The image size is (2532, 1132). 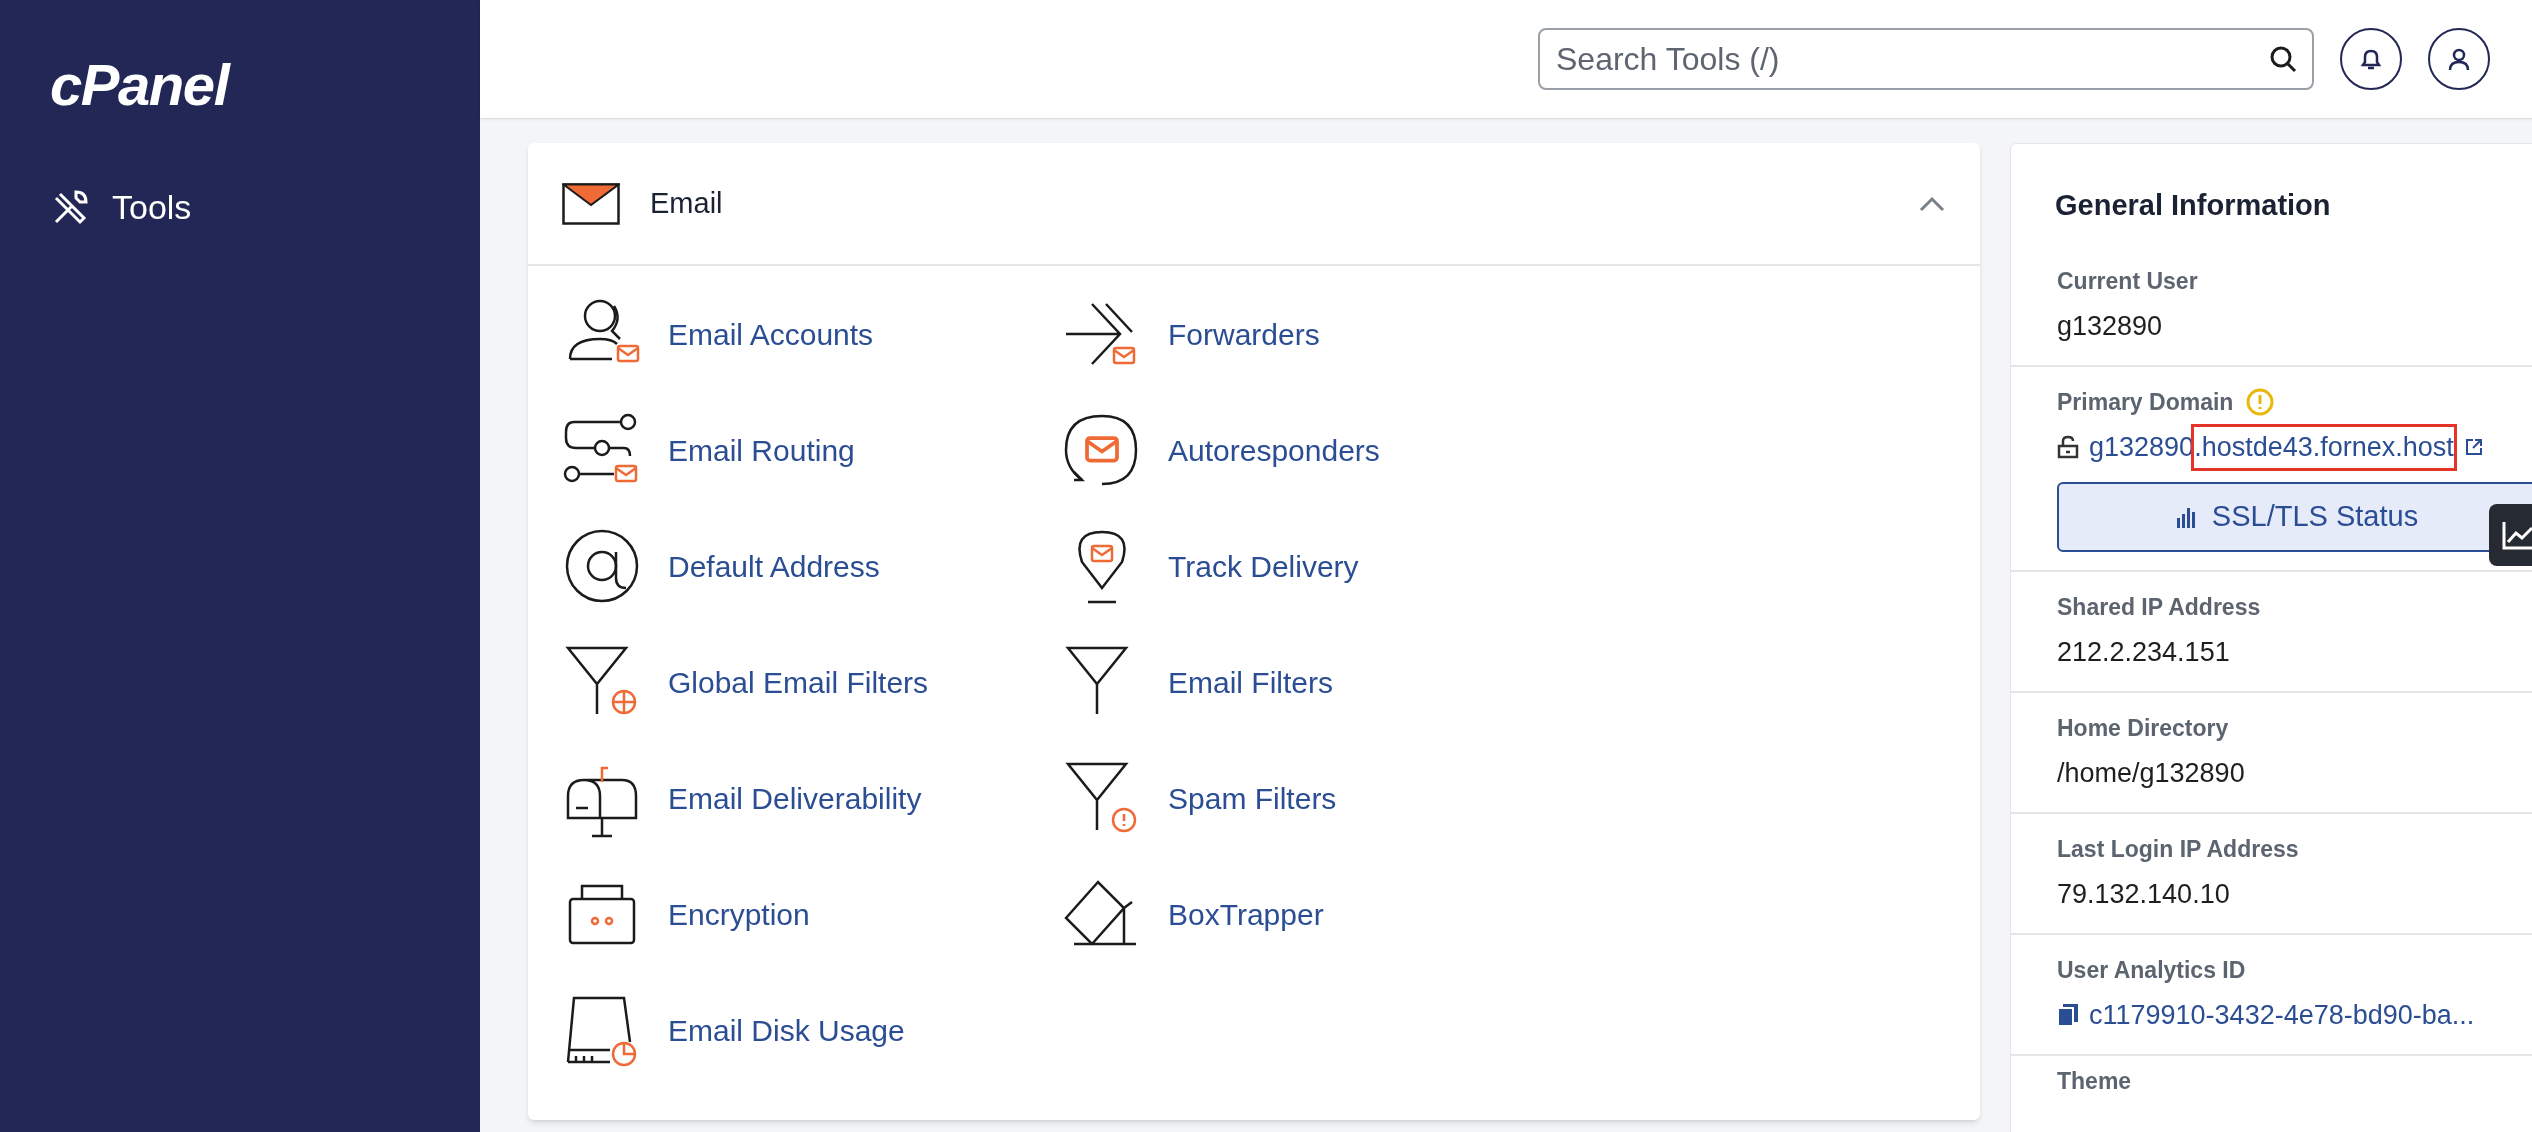 What do you see at coordinates (2068, 1015) in the screenshot?
I see `copy-icon` at bounding box center [2068, 1015].